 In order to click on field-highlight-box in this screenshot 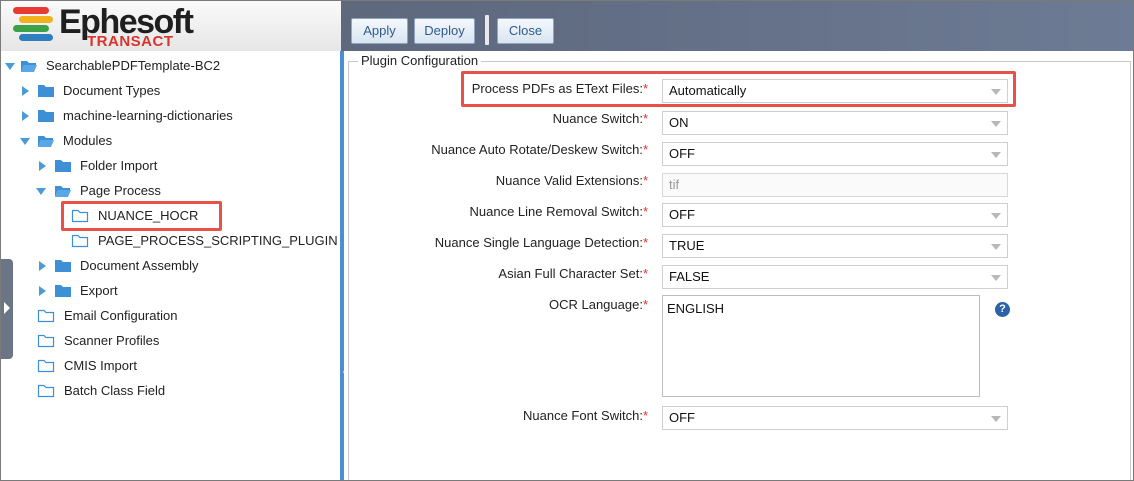, I will do `click(738, 89)`.